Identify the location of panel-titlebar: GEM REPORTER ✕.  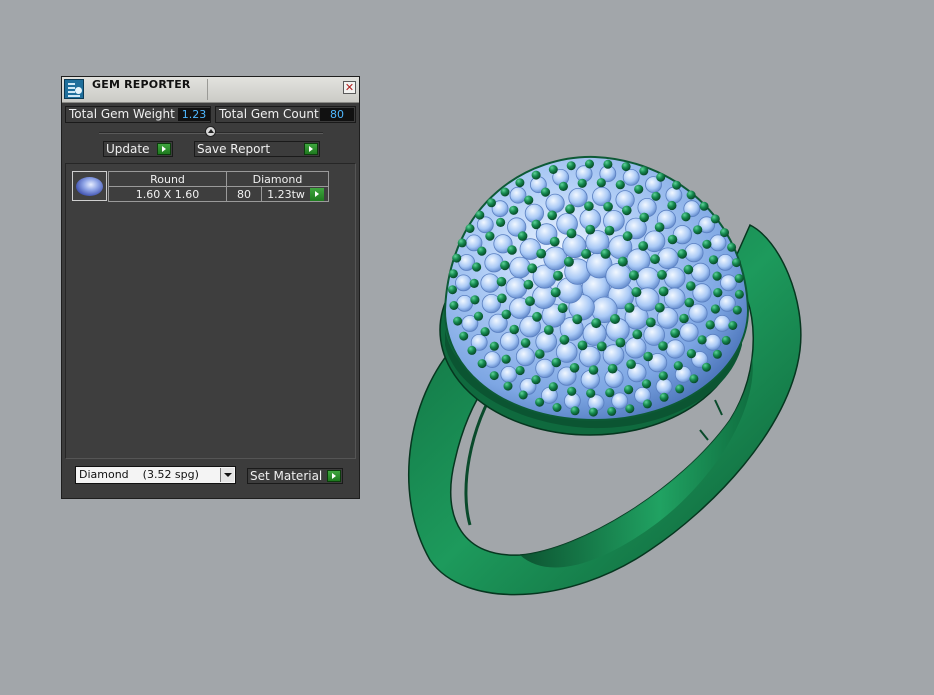
(210, 90).